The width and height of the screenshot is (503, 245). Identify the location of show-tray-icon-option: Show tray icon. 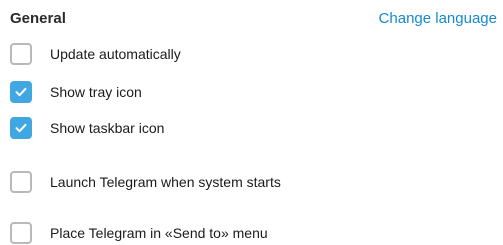
(76, 92).